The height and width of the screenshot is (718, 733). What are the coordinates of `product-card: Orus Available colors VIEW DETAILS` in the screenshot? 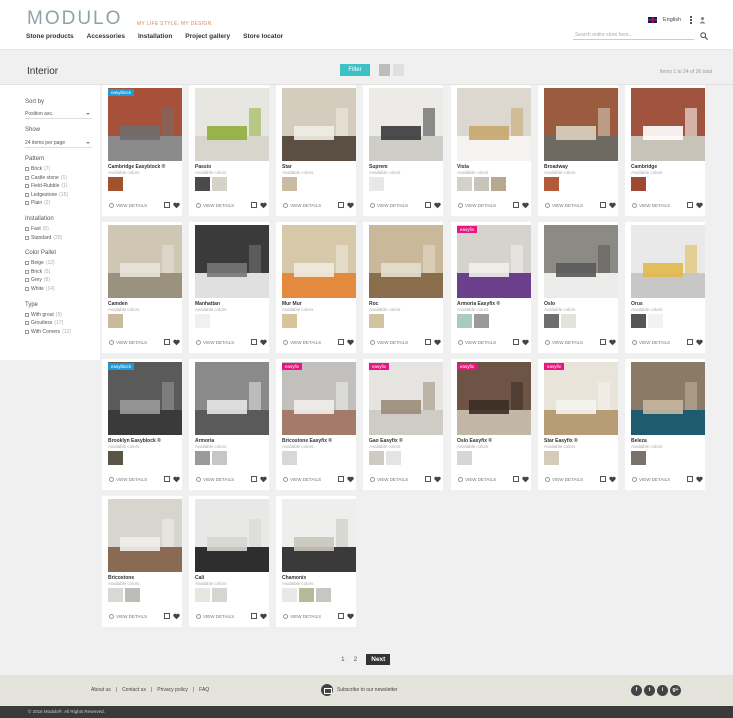 It's located at (665, 287).